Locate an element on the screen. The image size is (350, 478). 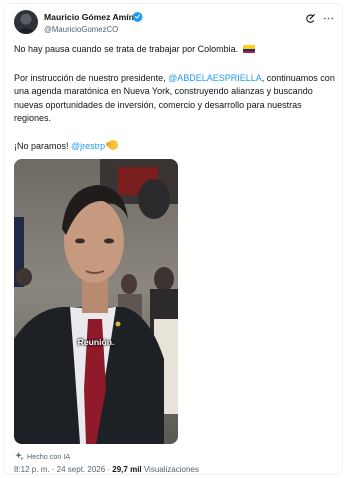
video-caption: Reunión. is located at coordinates (96, 342).